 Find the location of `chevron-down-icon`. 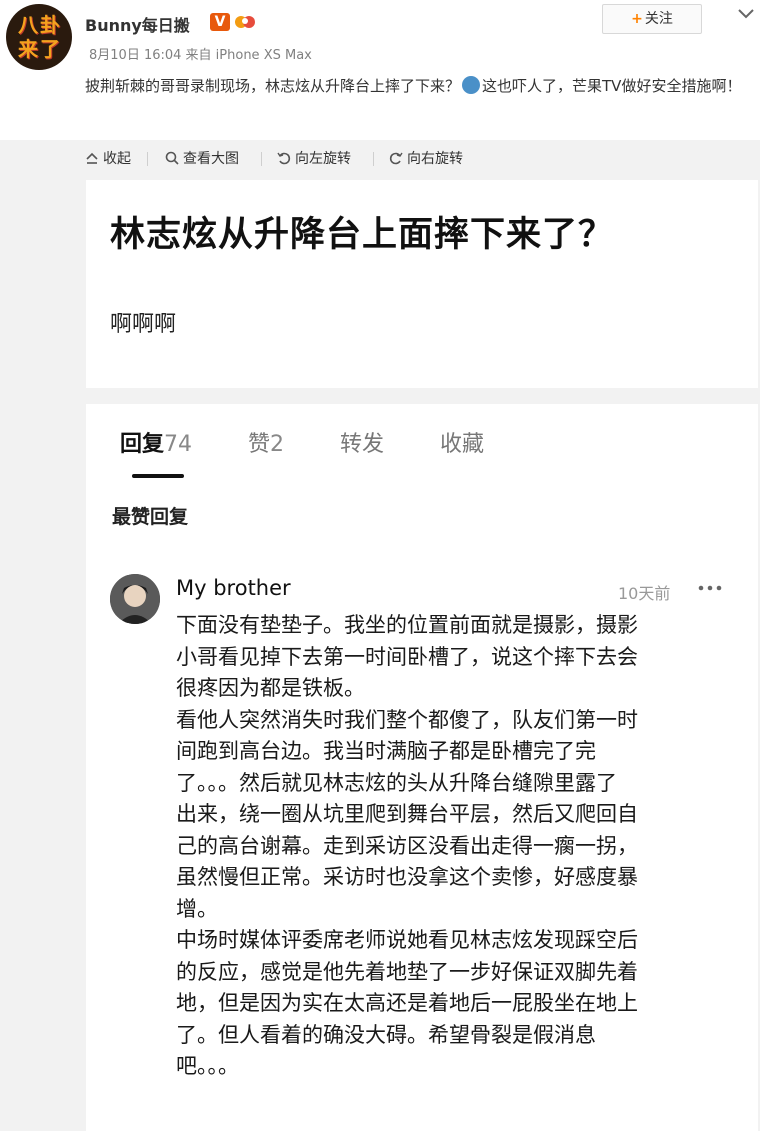

chevron-down-icon is located at coordinates (746, 14).